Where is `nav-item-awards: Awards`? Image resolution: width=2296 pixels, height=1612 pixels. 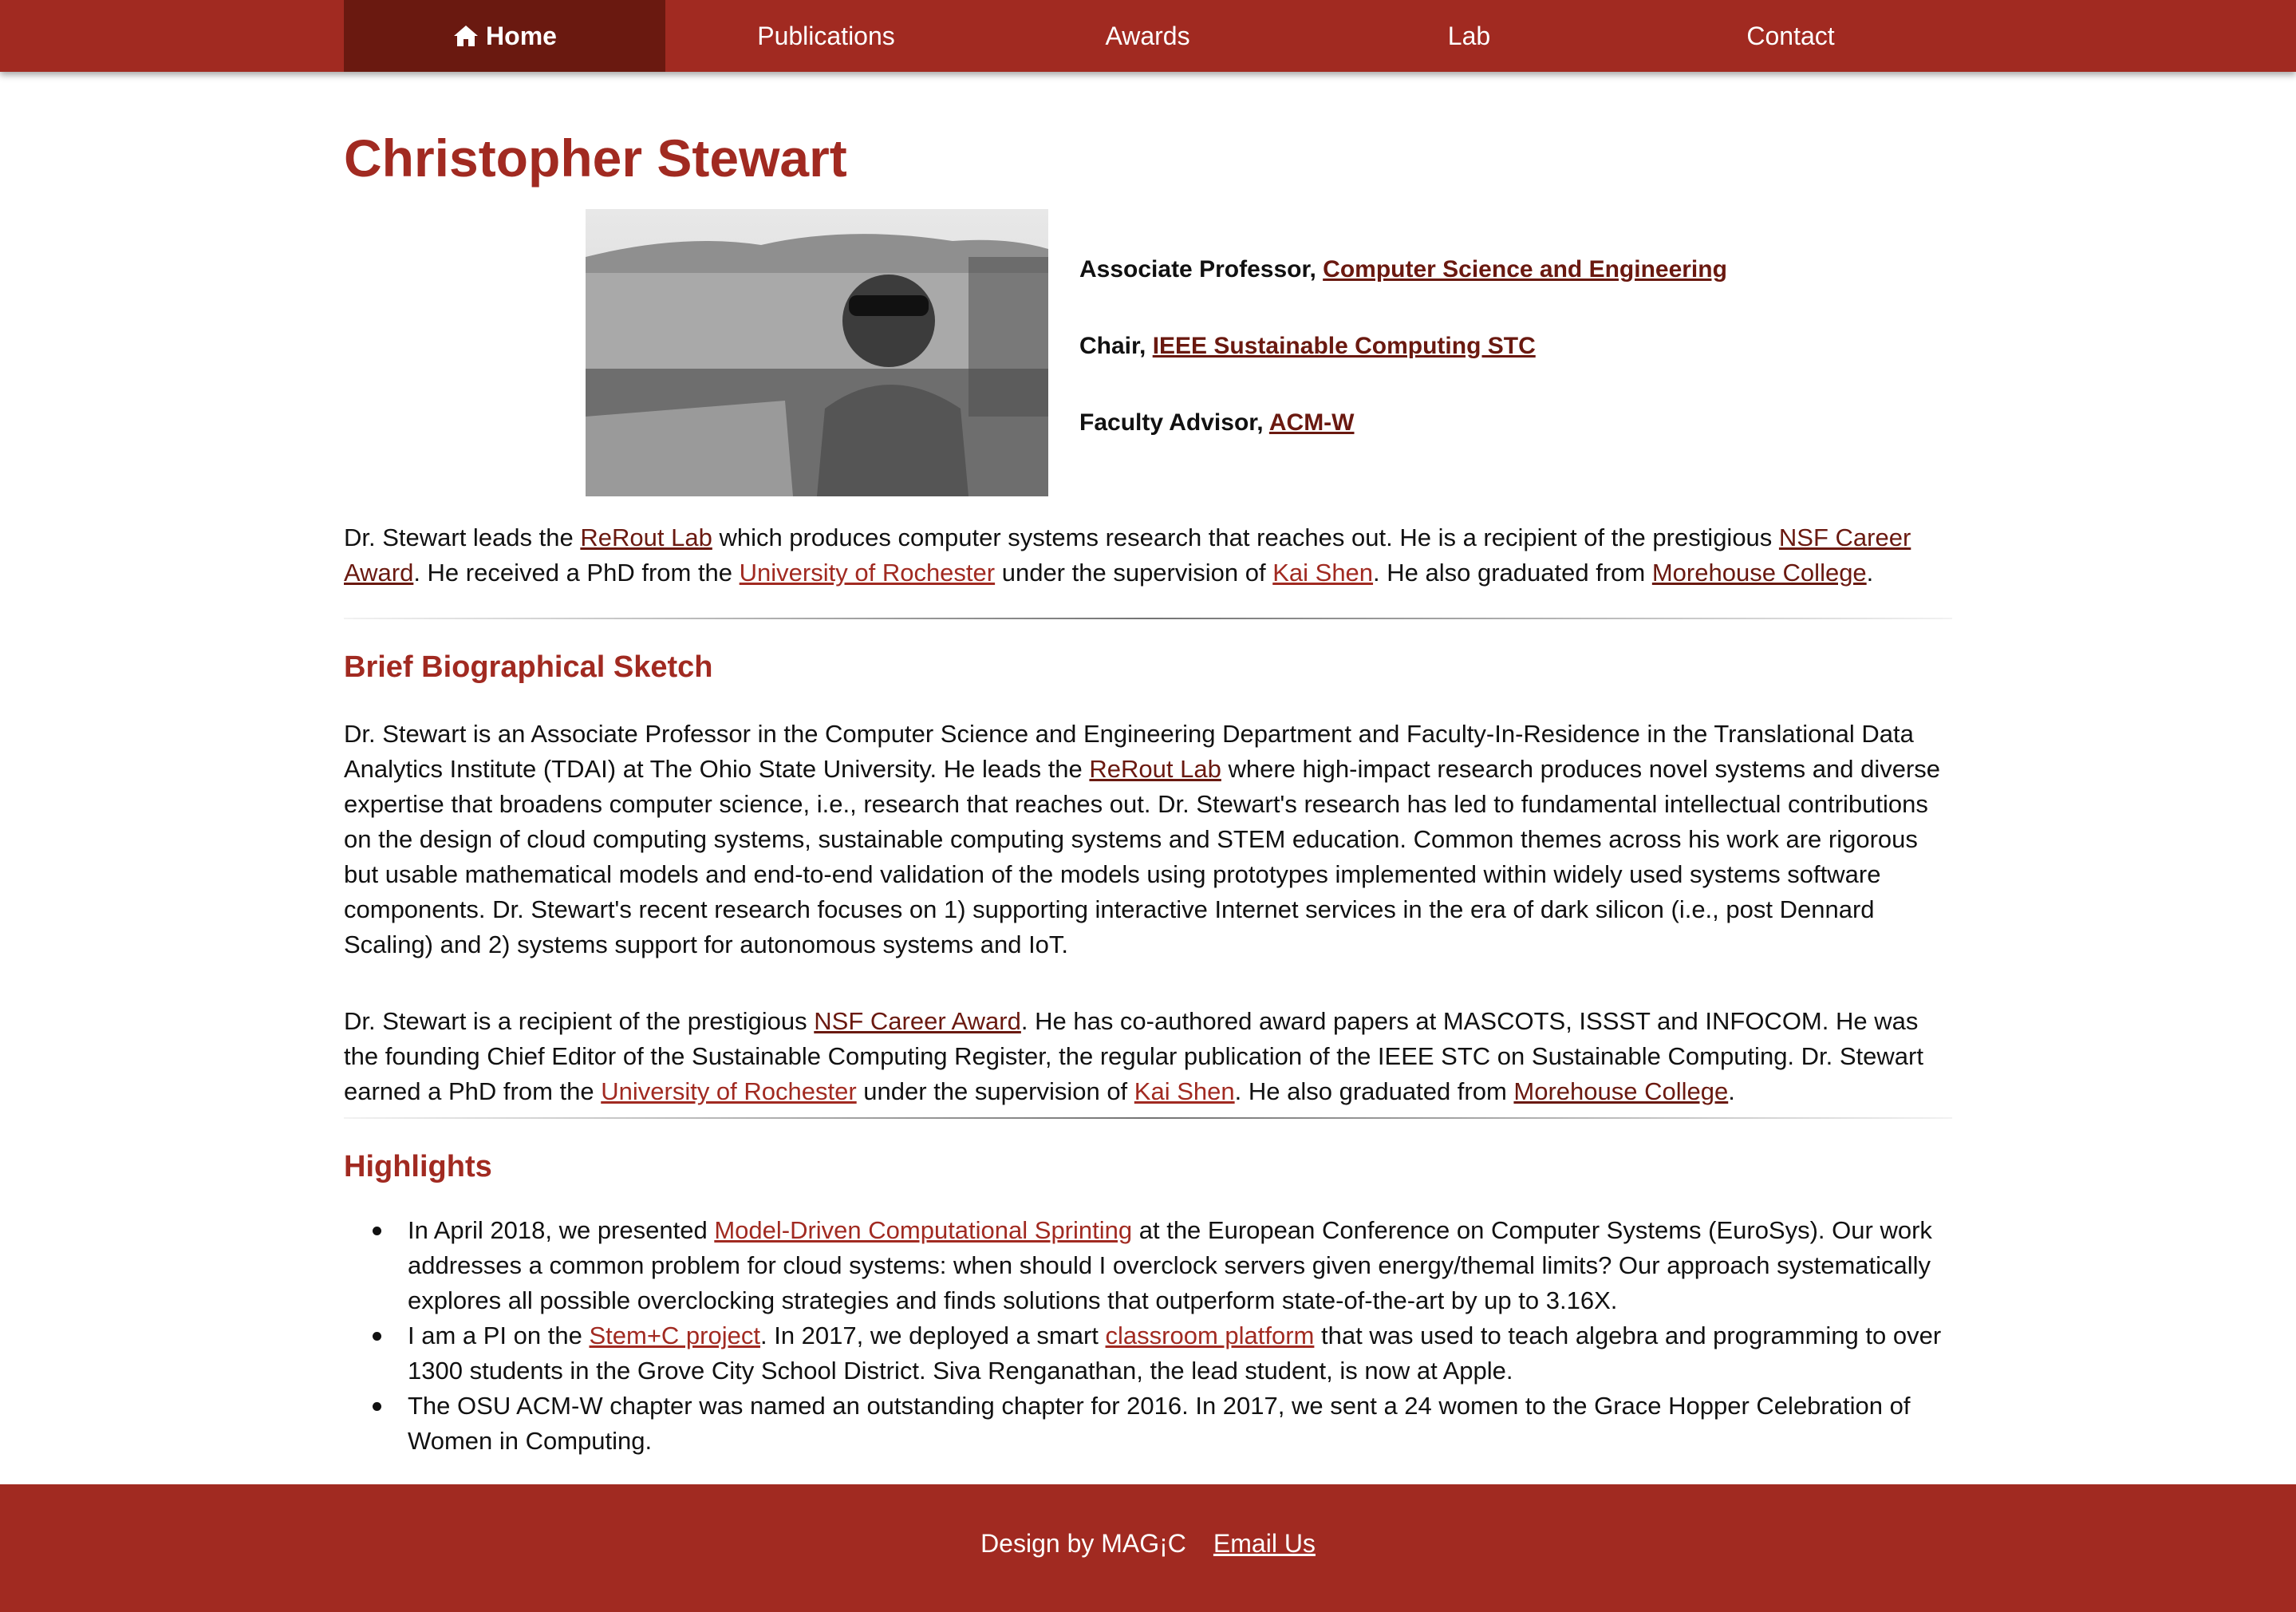
nav-item-awards: Awards is located at coordinates (1147, 36).